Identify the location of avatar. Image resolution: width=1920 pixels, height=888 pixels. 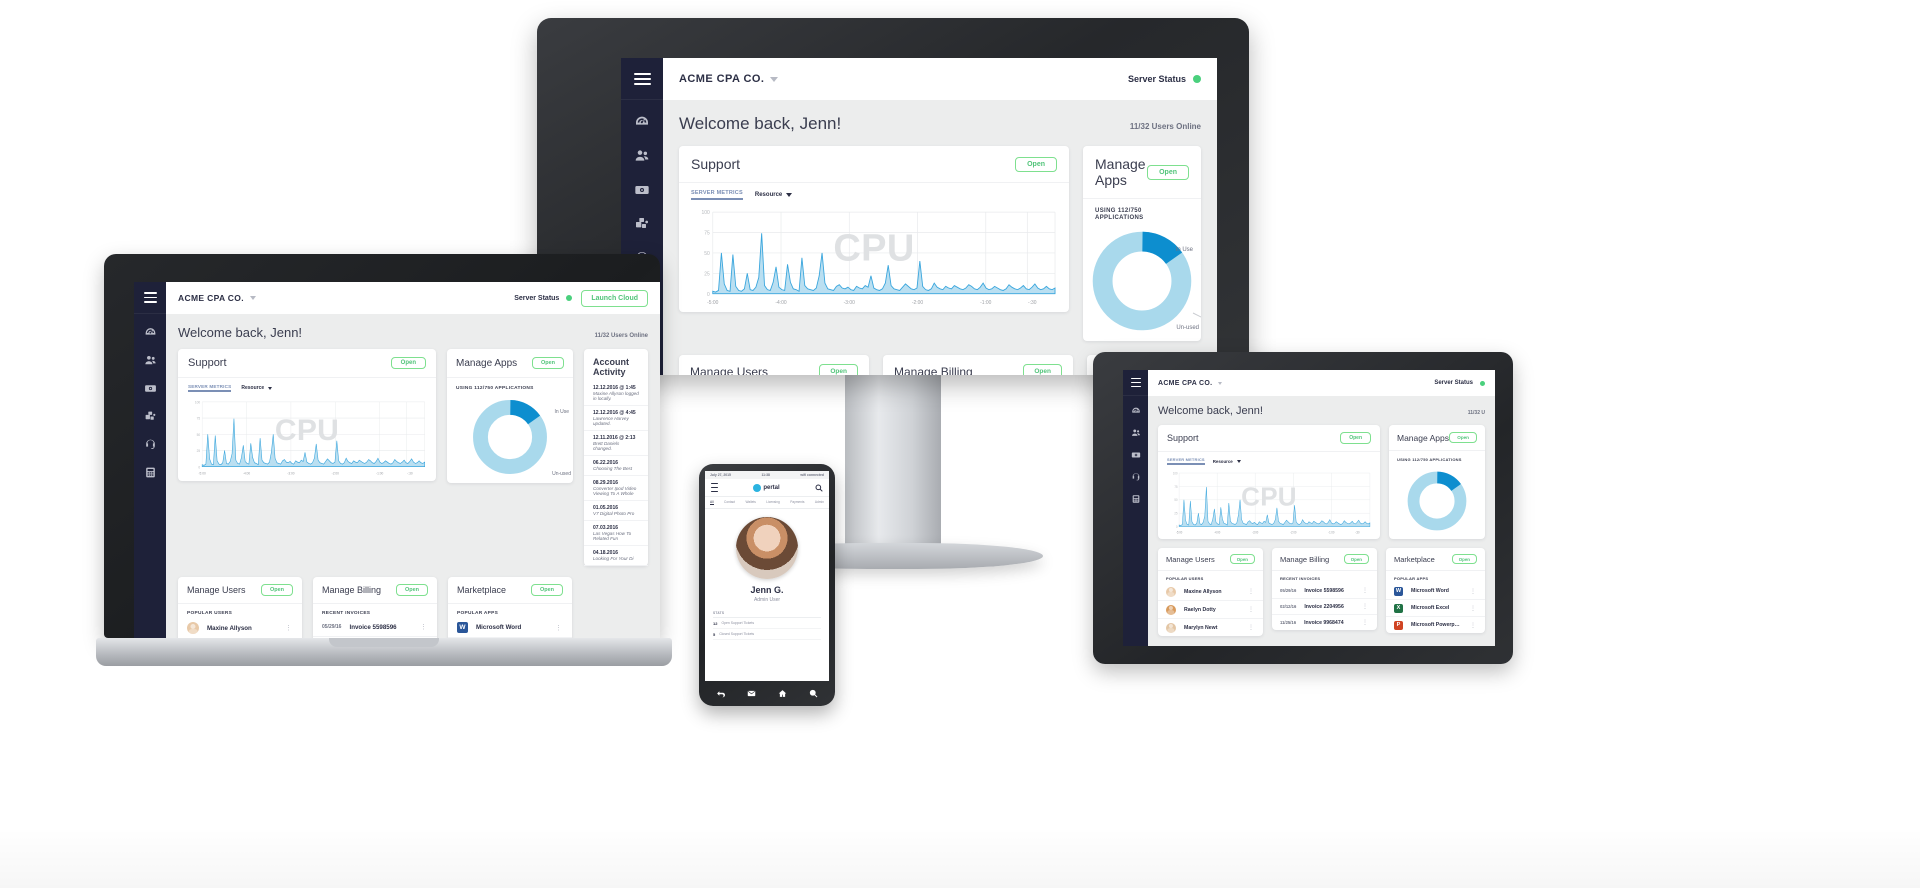
(1171, 627).